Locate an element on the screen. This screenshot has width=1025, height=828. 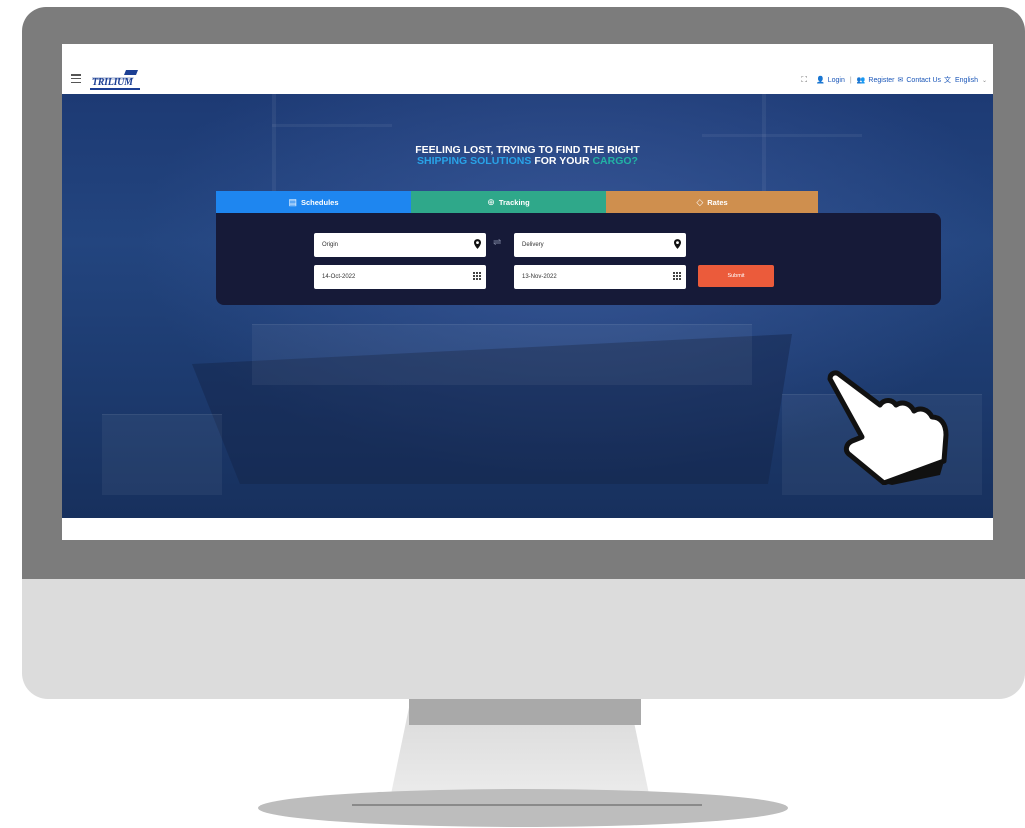
brand-logo: TRILIUM is located at coordinates (115, 79).